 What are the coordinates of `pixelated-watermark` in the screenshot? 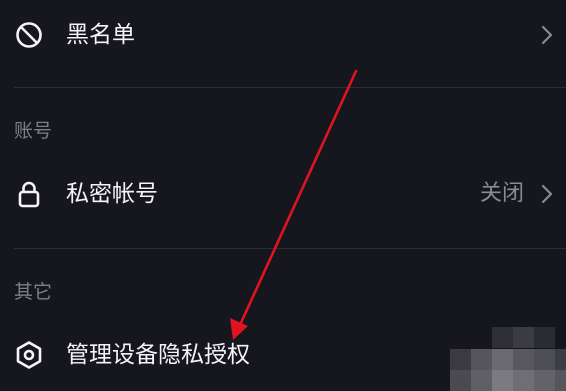 It's located at (508, 359).